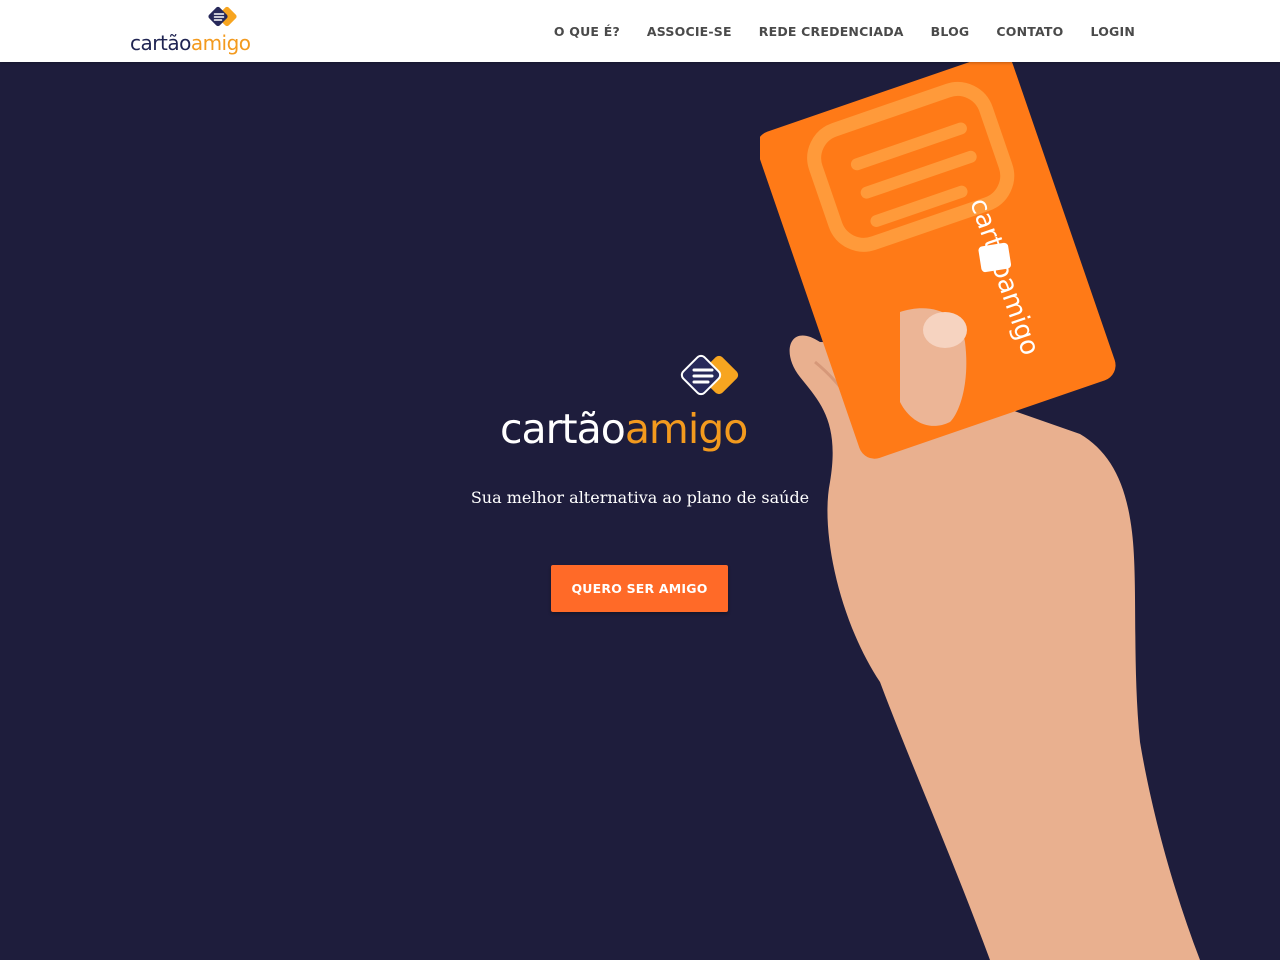 This screenshot has height=960, width=1280. I want to click on site-logo: cartãoamigo, so click(195, 31).